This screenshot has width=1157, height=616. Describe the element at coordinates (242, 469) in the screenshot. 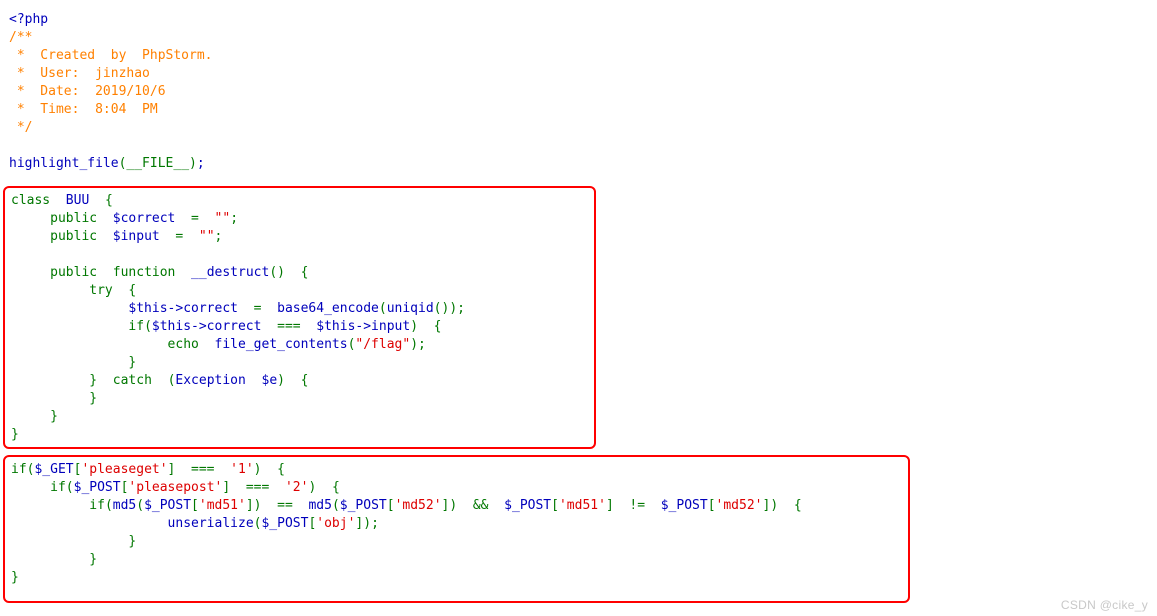

I see `logic-if-0-value: '1'` at that location.